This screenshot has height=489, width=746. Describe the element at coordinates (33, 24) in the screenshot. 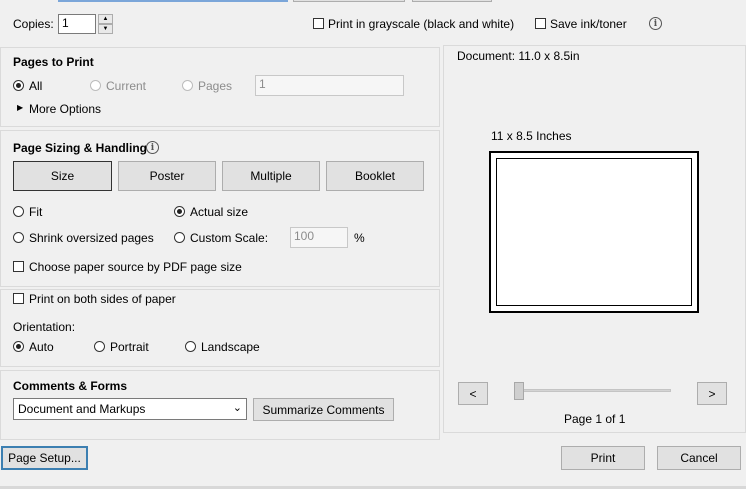

I see `copies-label: Copies:` at that location.